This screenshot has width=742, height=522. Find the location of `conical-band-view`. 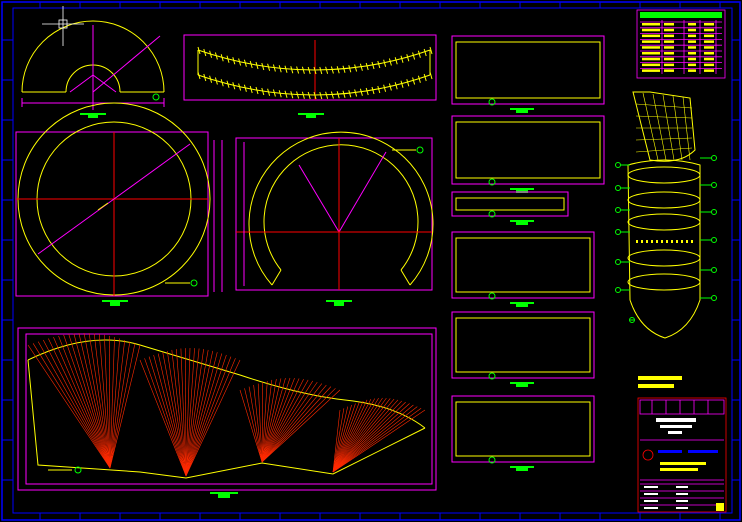

conical-band-view is located at coordinates (310, 76).